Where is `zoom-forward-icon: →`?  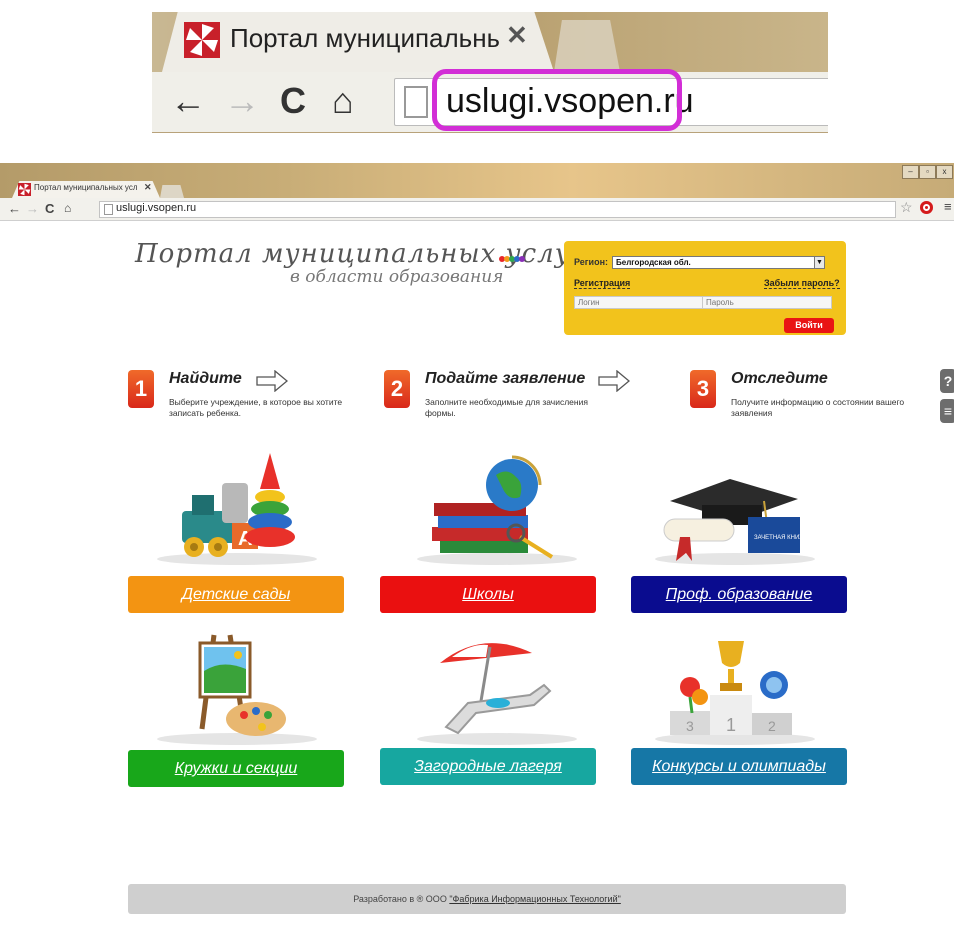 zoom-forward-icon: → is located at coordinates (242, 101).